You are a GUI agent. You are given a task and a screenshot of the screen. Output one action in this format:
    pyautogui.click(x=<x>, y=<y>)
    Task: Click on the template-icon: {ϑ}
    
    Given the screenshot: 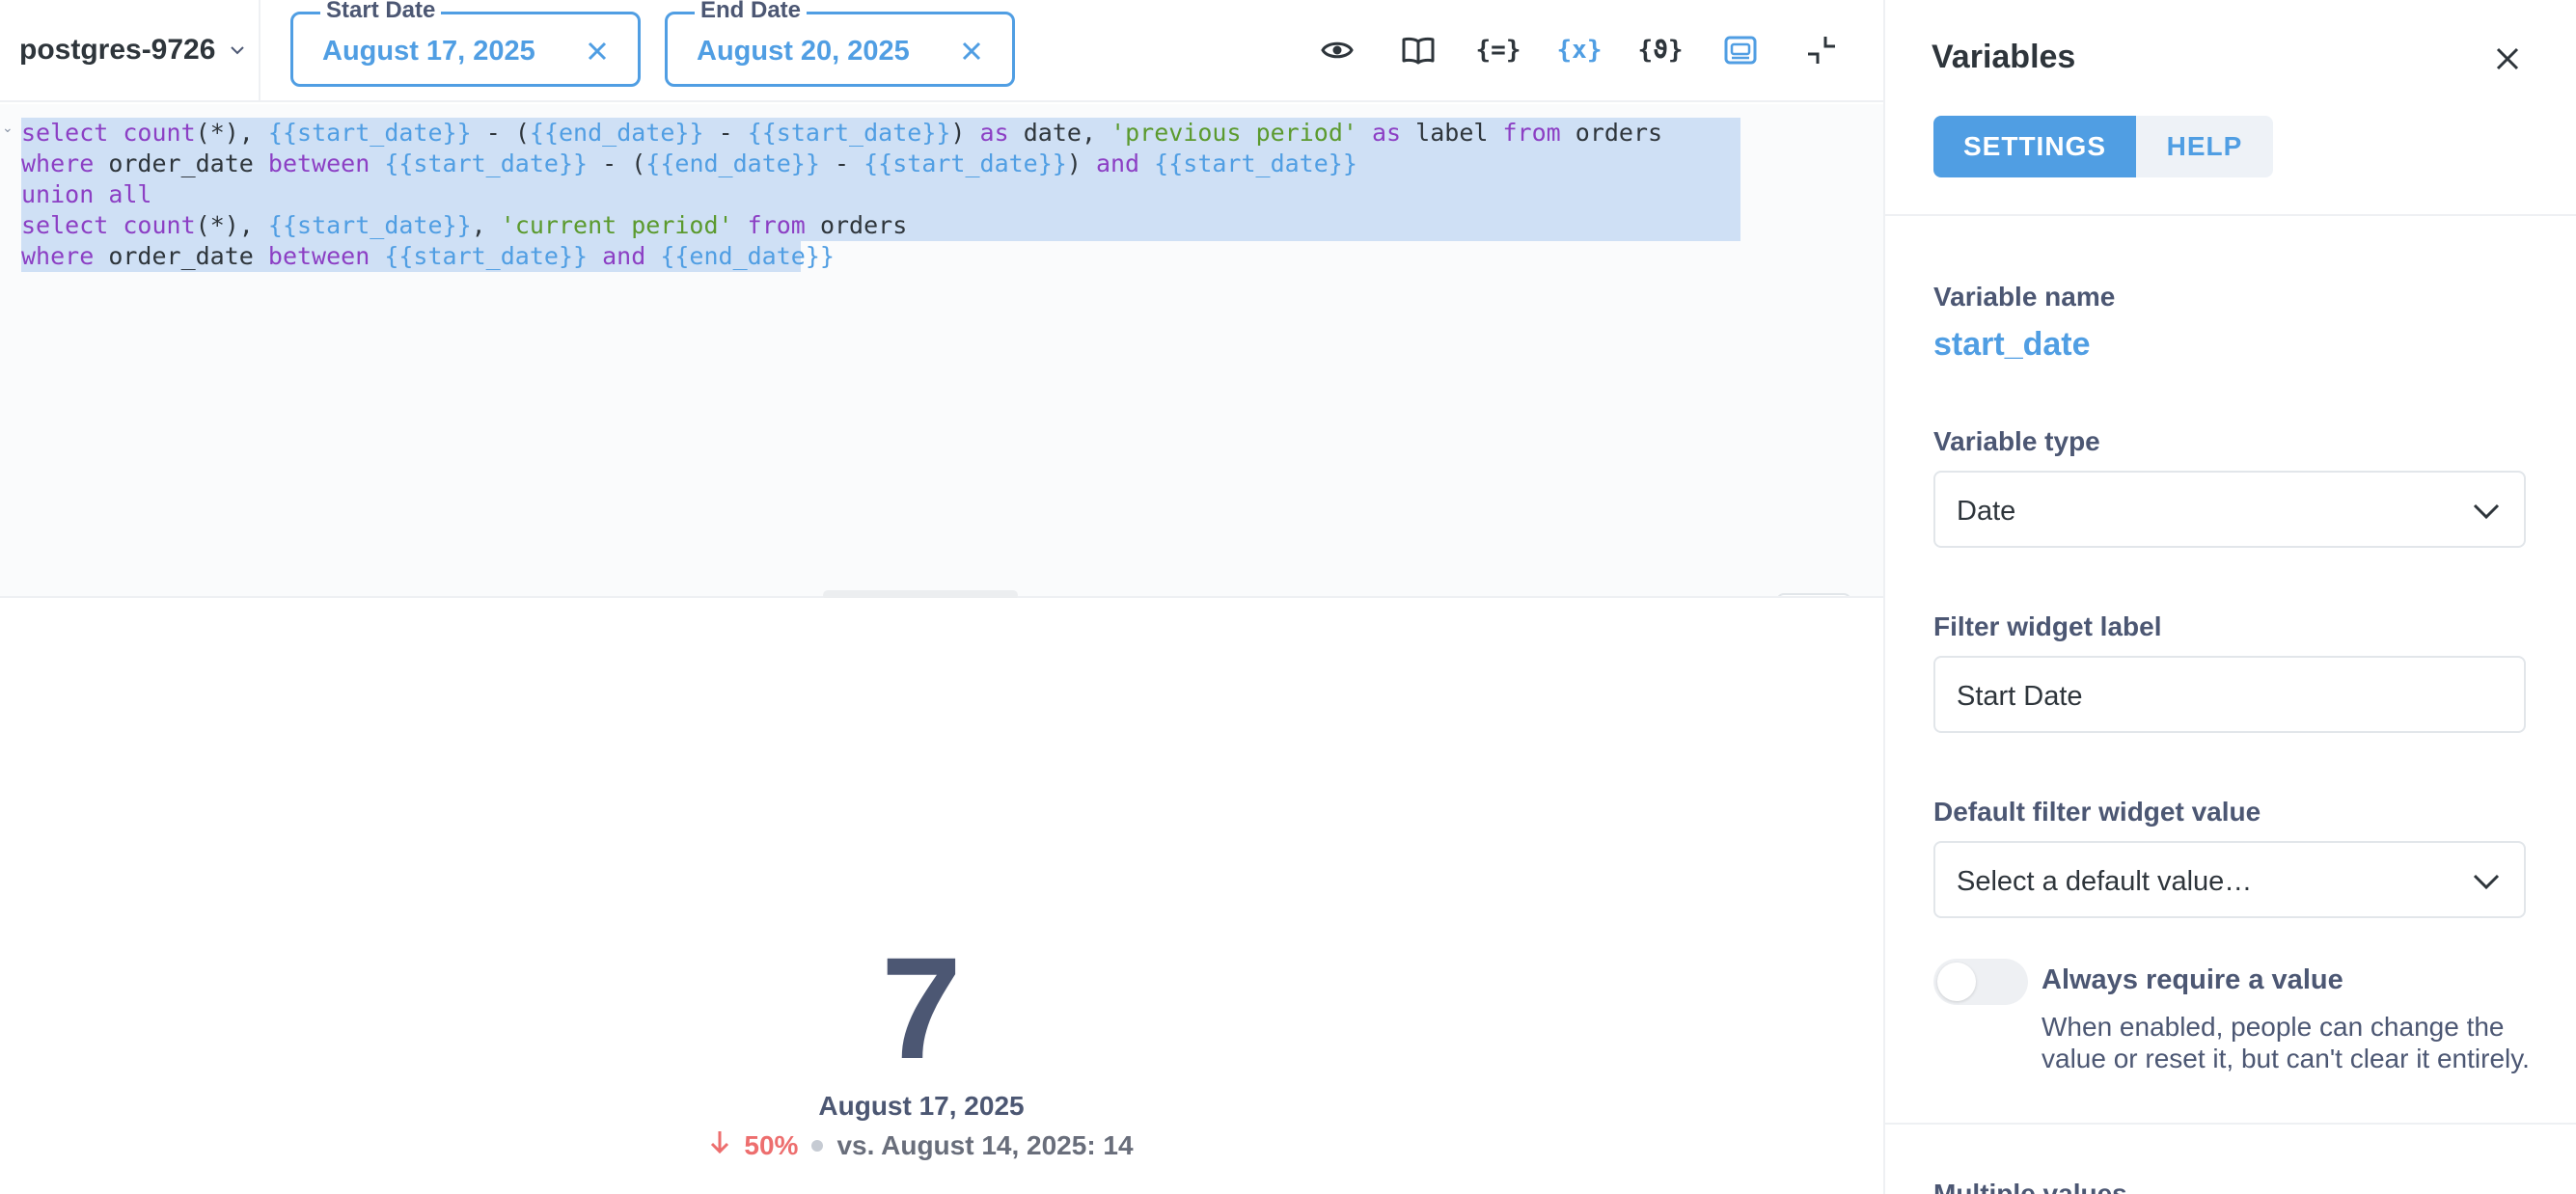 What is the action you would take?
    pyautogui.click(x=1661, y=50)
    